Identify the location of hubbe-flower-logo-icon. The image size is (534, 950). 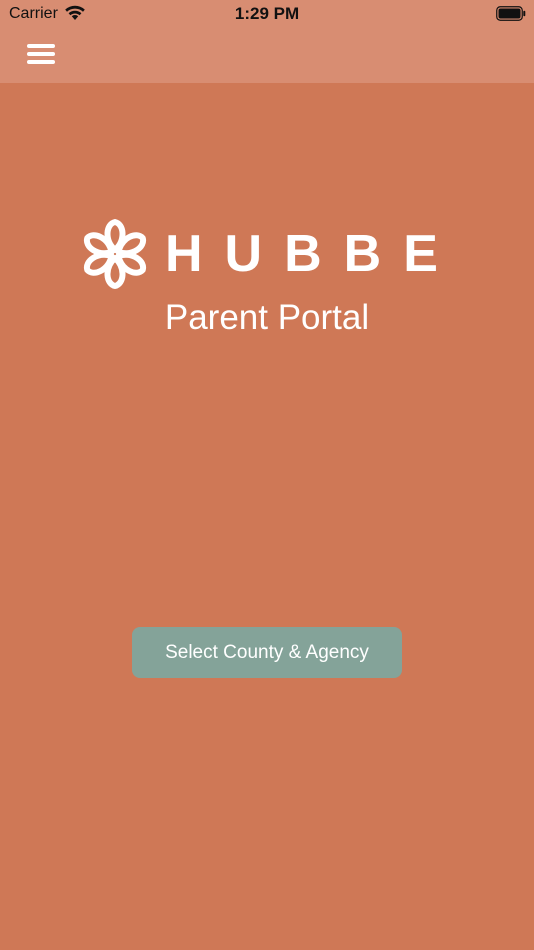
(115, 256).